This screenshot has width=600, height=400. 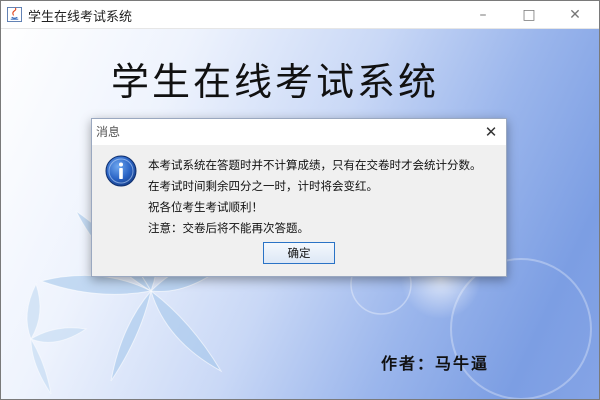 What do you see at coordinates (299, 253) in the screenshot?
I see `ok-button: 确定` at bounding box center [299, 253].